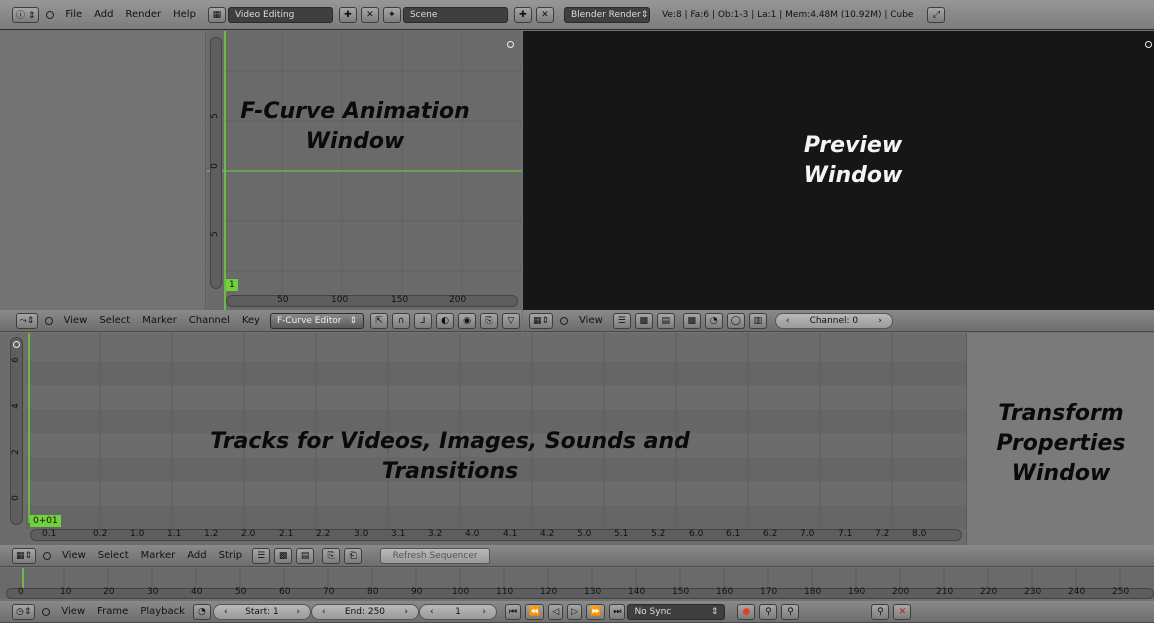 The height and width of the screenshot is (623, 1154). I want to click on graph-mode-select: F-Curve Editor ⇕, so click(316, 320).